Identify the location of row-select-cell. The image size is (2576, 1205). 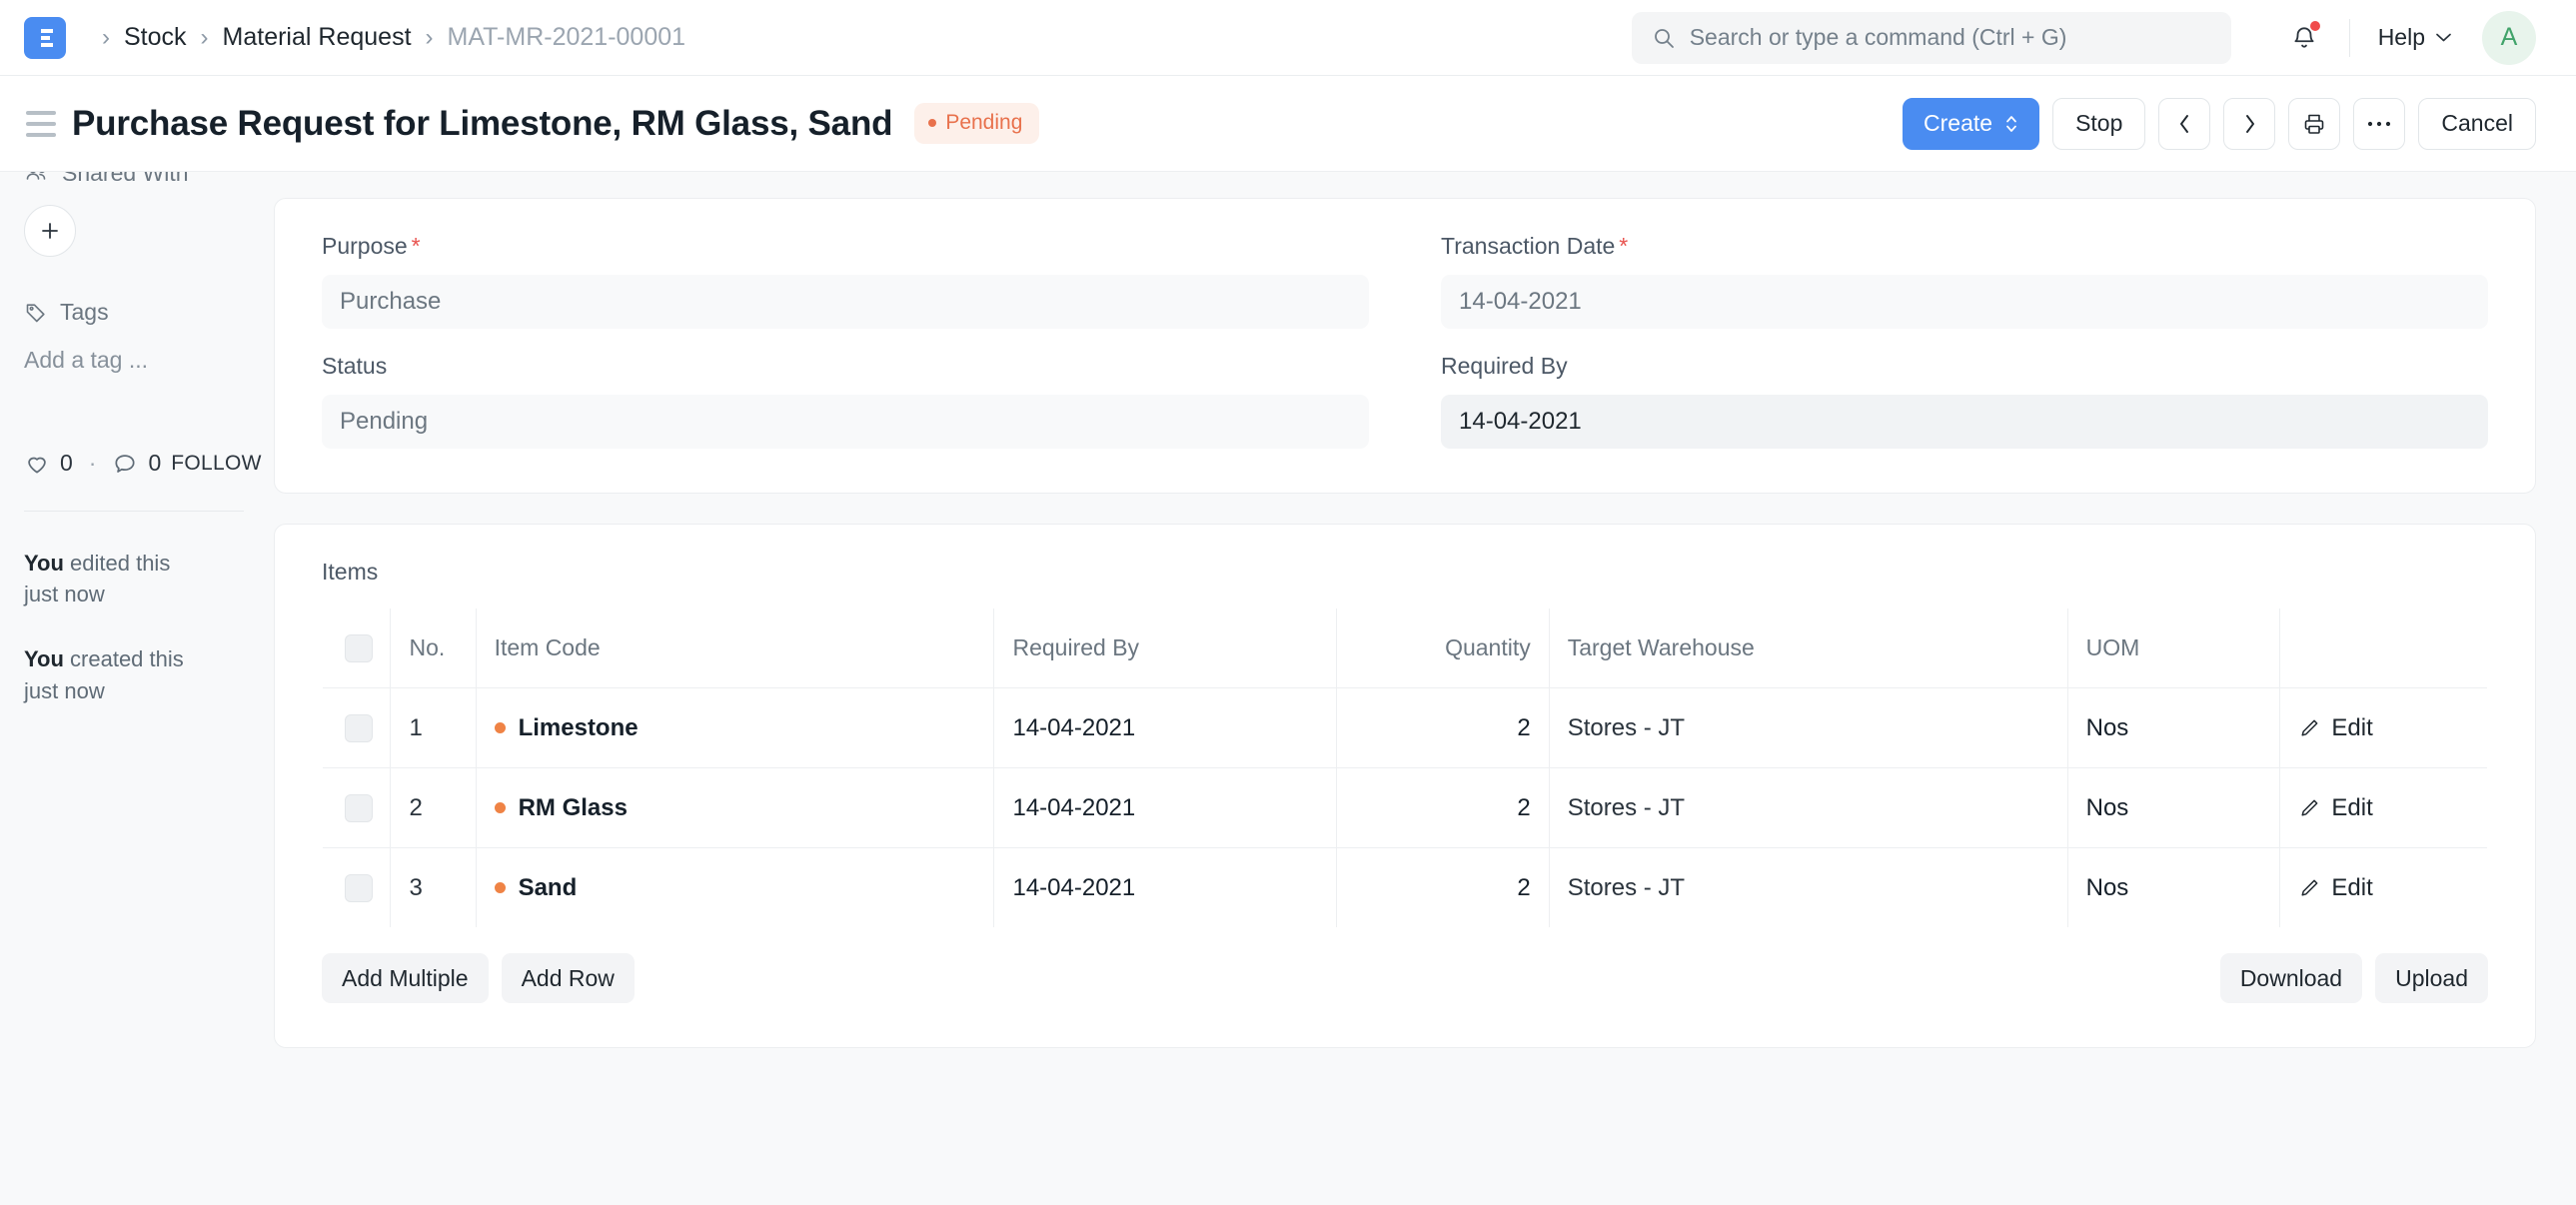
(357, 727).